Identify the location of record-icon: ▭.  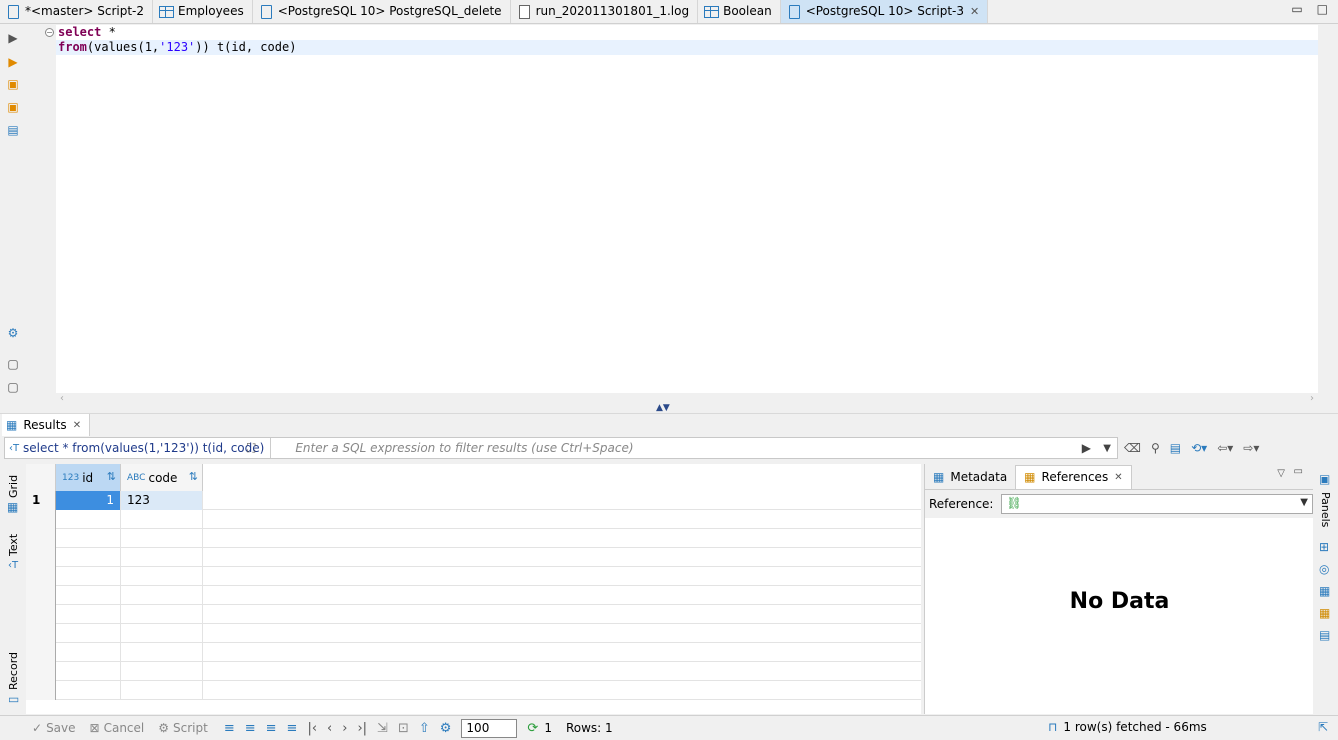
(13, 699).